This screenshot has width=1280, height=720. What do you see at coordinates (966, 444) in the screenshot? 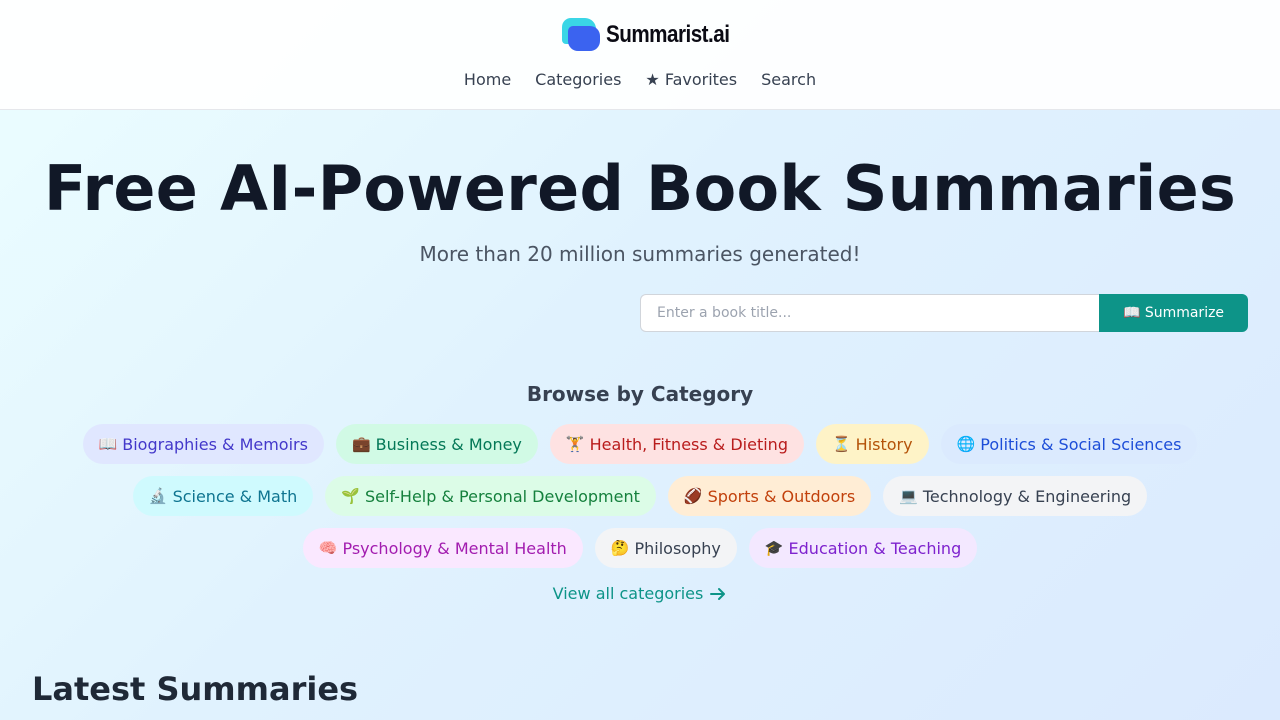
I see `category-emoji-icon: 🌐` at bounding box center [966, 444].